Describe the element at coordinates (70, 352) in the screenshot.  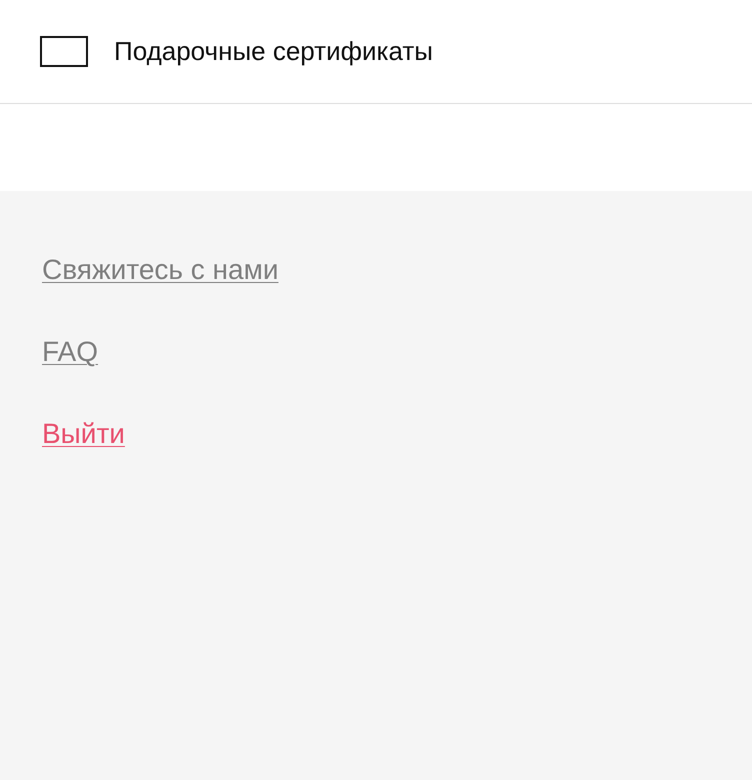
I see `footer-link: FAQ` at that location.